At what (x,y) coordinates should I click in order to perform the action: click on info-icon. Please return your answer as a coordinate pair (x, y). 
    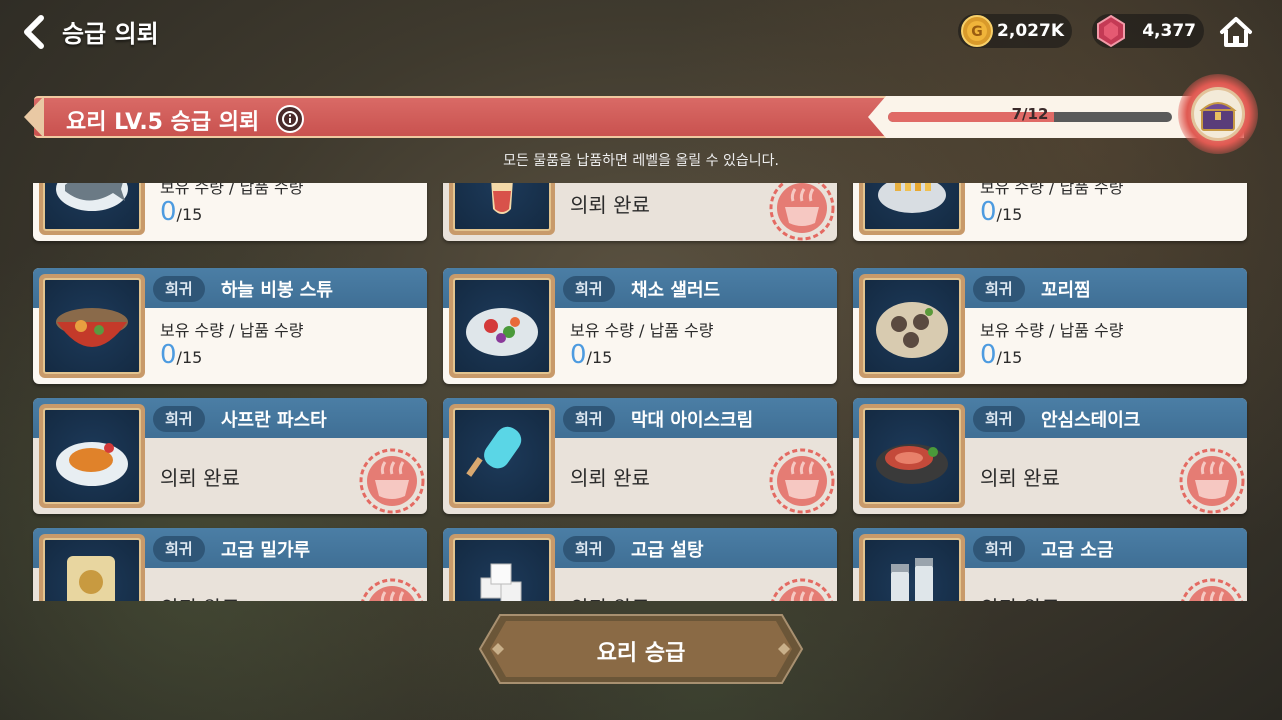
    Looking at the image, I should click on (290, 119).